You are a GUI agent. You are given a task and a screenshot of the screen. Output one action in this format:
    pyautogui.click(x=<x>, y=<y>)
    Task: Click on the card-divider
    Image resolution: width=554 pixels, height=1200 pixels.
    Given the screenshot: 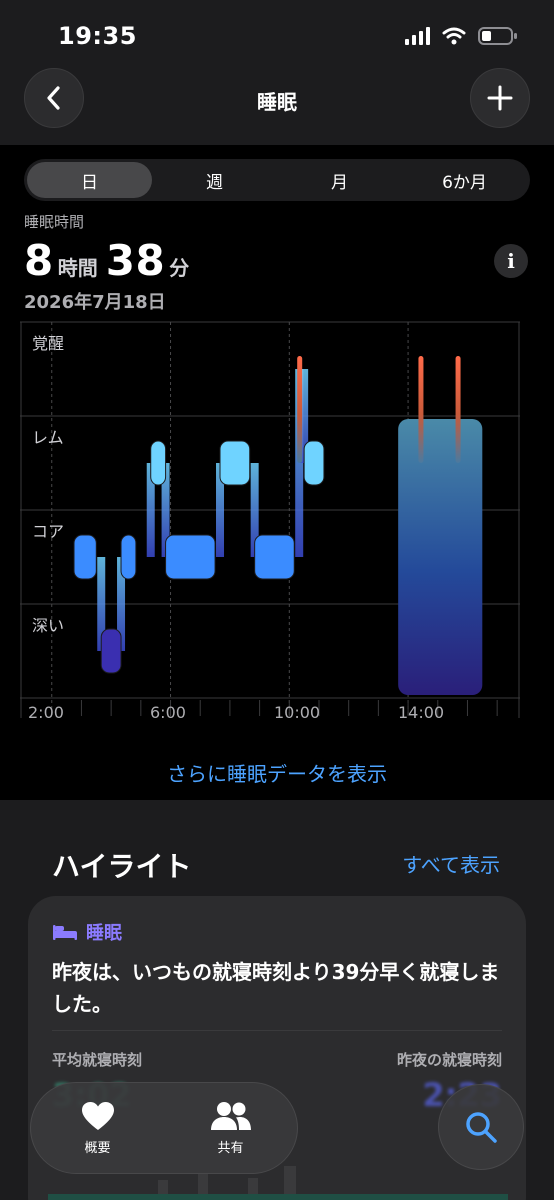 What is the action you would take?
    pyautogui.click(x=277, y=1030)
    